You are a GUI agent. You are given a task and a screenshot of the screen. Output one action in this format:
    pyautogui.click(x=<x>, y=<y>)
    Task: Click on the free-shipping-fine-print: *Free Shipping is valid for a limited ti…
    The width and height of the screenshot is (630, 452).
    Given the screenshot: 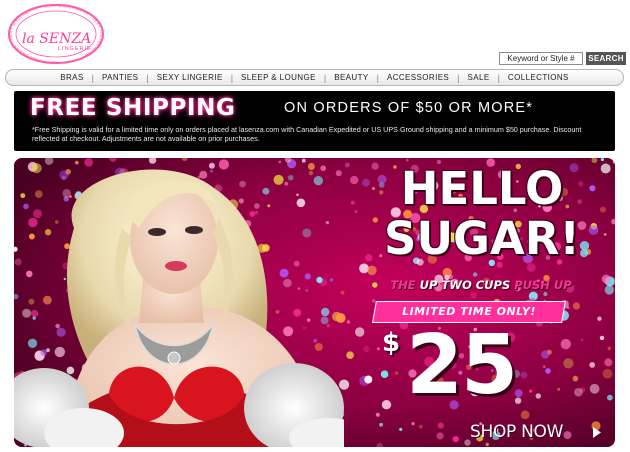 What is the action you would take?
    pyautogui.click(x=307, y=134)
    